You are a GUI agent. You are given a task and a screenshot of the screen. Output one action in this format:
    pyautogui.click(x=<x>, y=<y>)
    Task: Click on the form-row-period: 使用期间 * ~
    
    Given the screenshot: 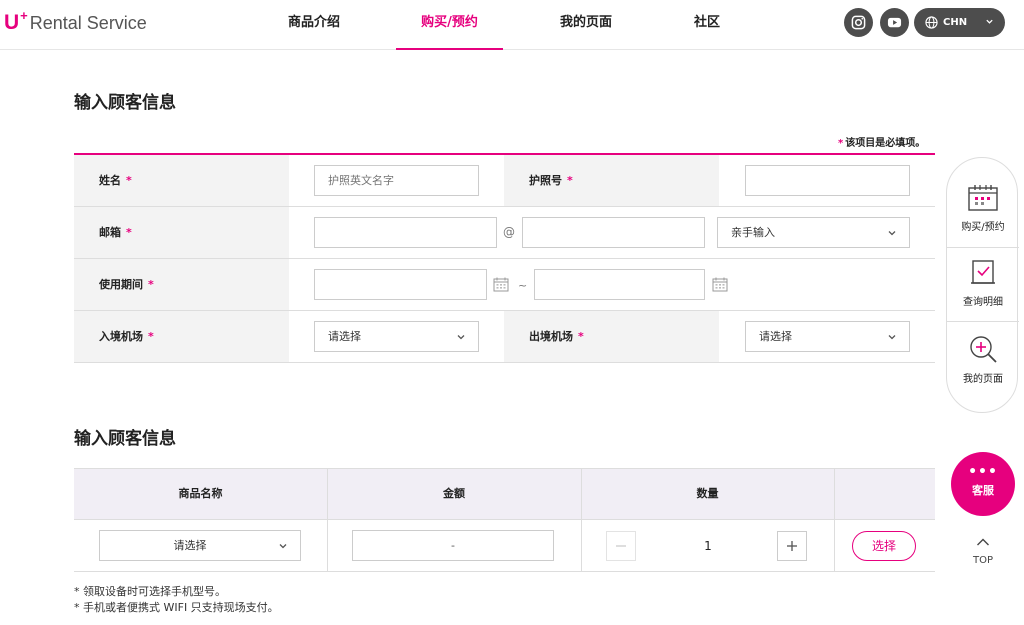 What is the action you would take?
    pyautogui.click(x=504, y=285)
    